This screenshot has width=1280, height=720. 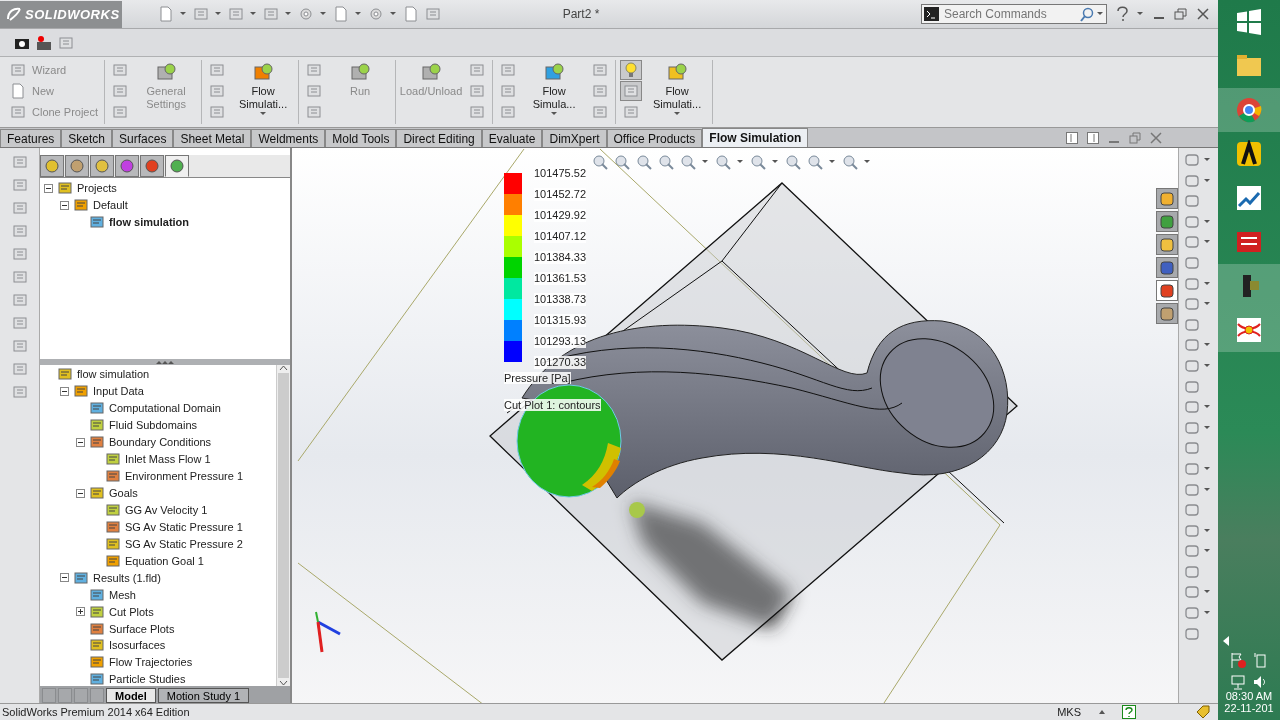 I want to click on show-hidden-icon, so click(x=1226, y=641).